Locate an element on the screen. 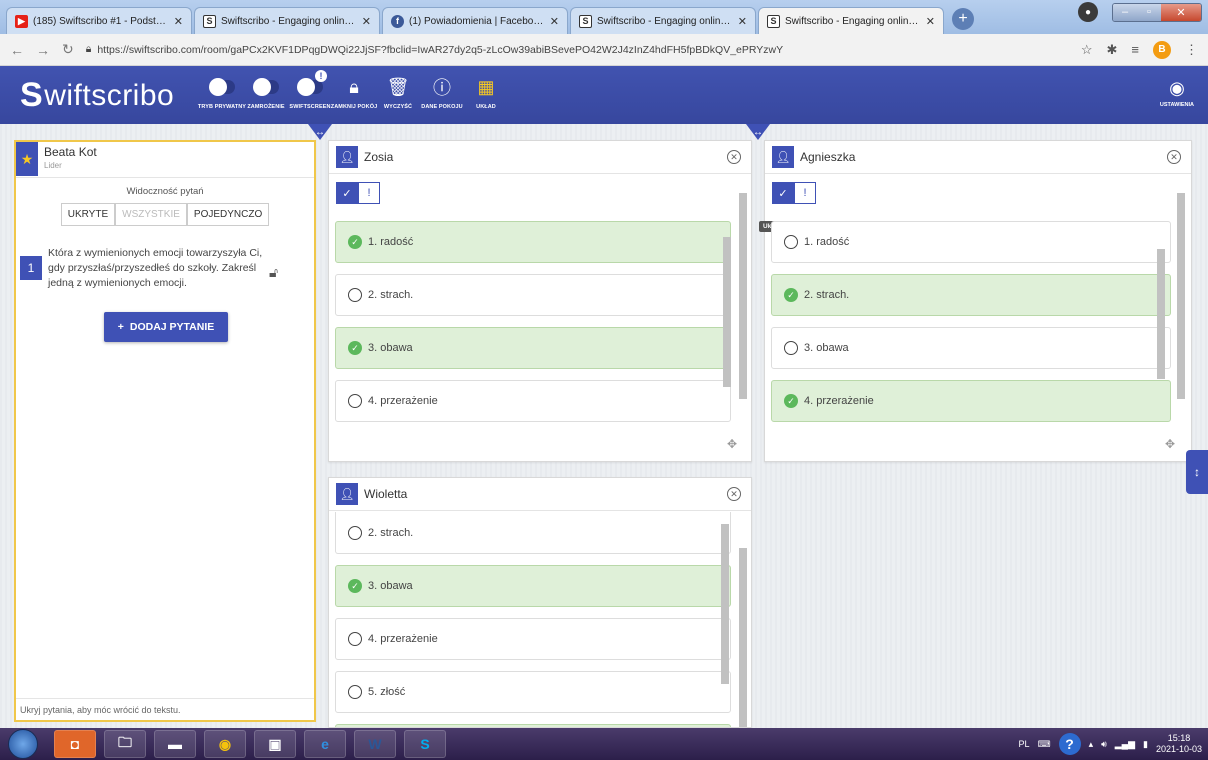  new-tab-button: + is located at coordinates (963, 19).